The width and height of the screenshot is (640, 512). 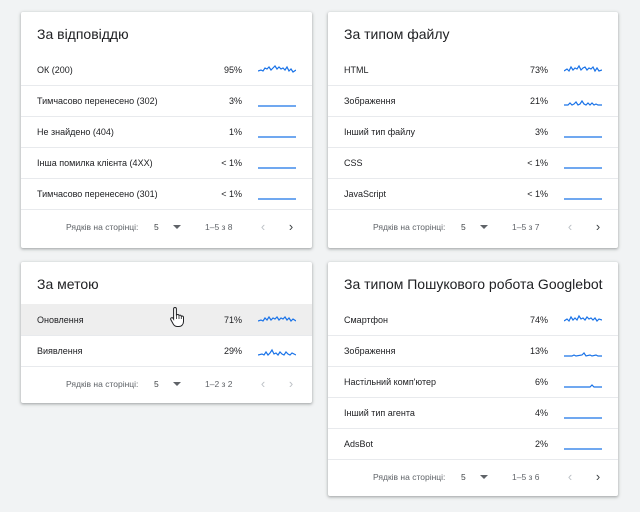 I want to click on hand-pointer-icon, so click(x=177, y=316).